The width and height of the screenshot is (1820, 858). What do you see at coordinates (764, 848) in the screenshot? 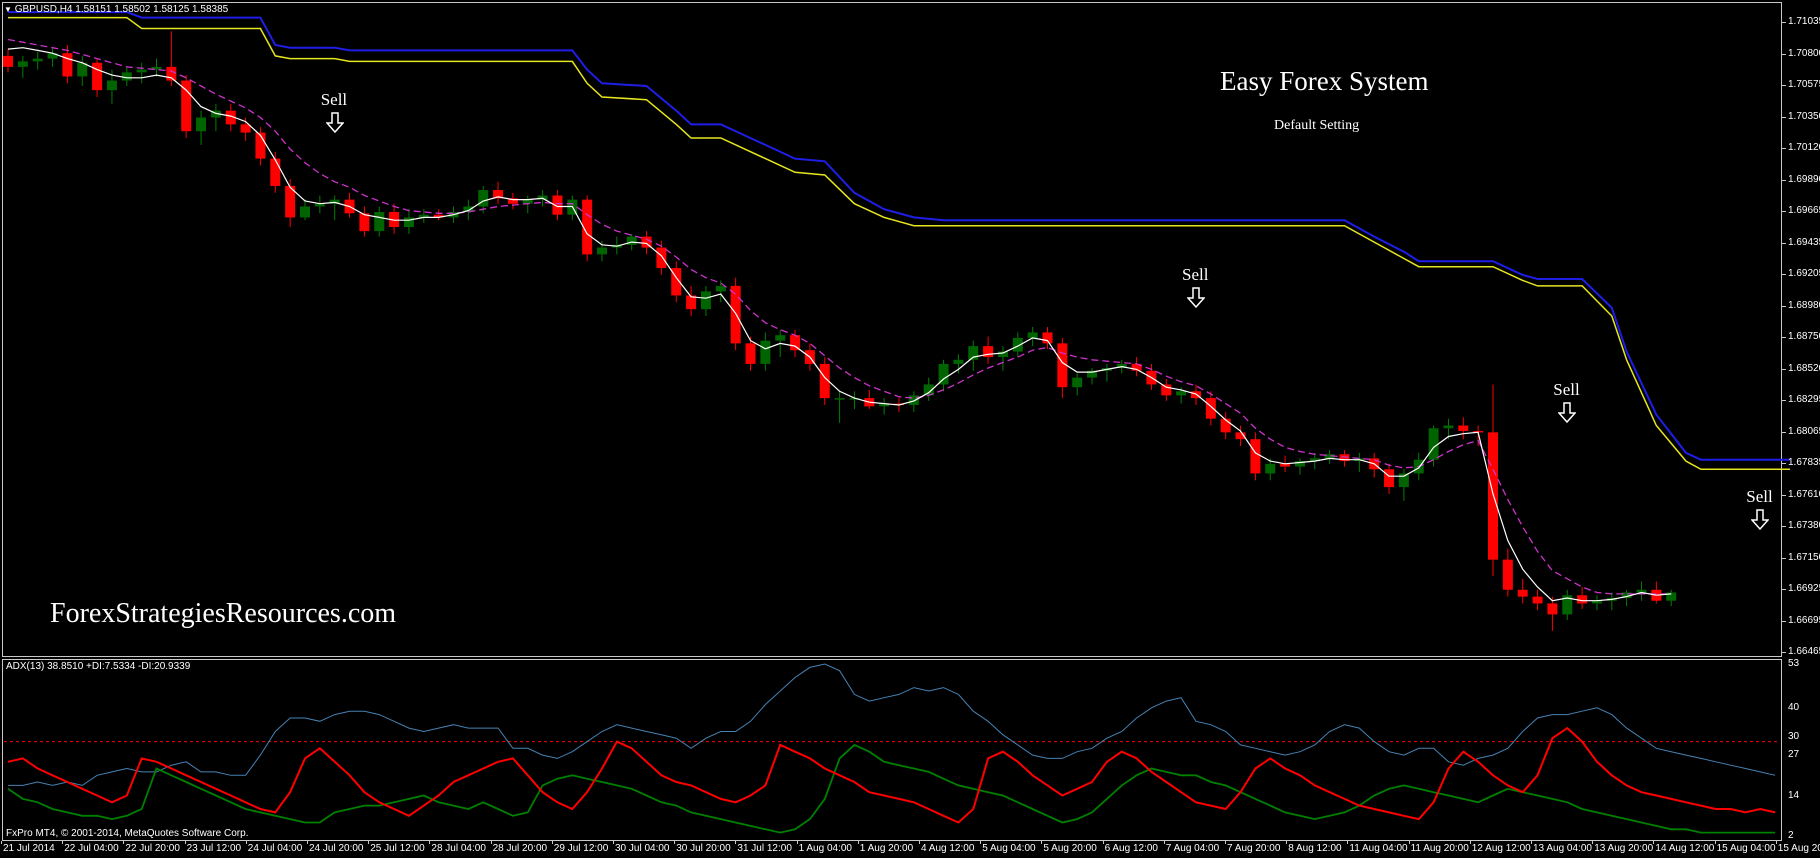
I see `time-axis-label: 31 Jul 12:00` at bounding box center [764, 848].